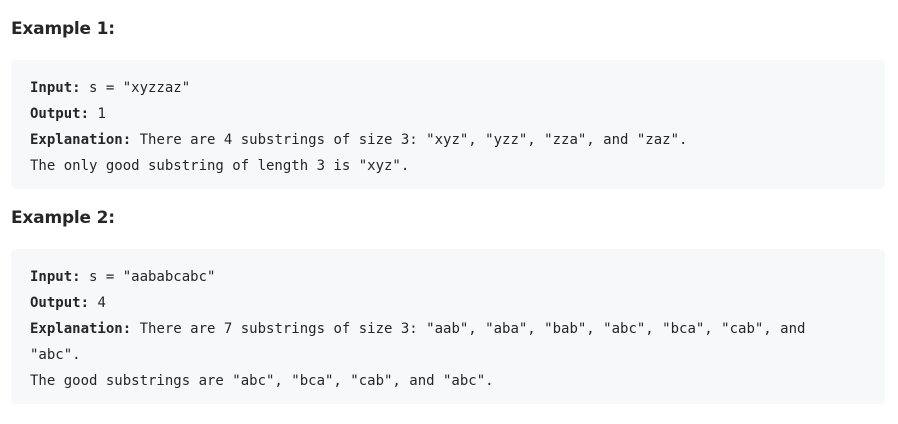 The width and height of the screenshot is (898, 424). I want to click on input-line: Input: s = "xyzzaz", so click(457, 88).